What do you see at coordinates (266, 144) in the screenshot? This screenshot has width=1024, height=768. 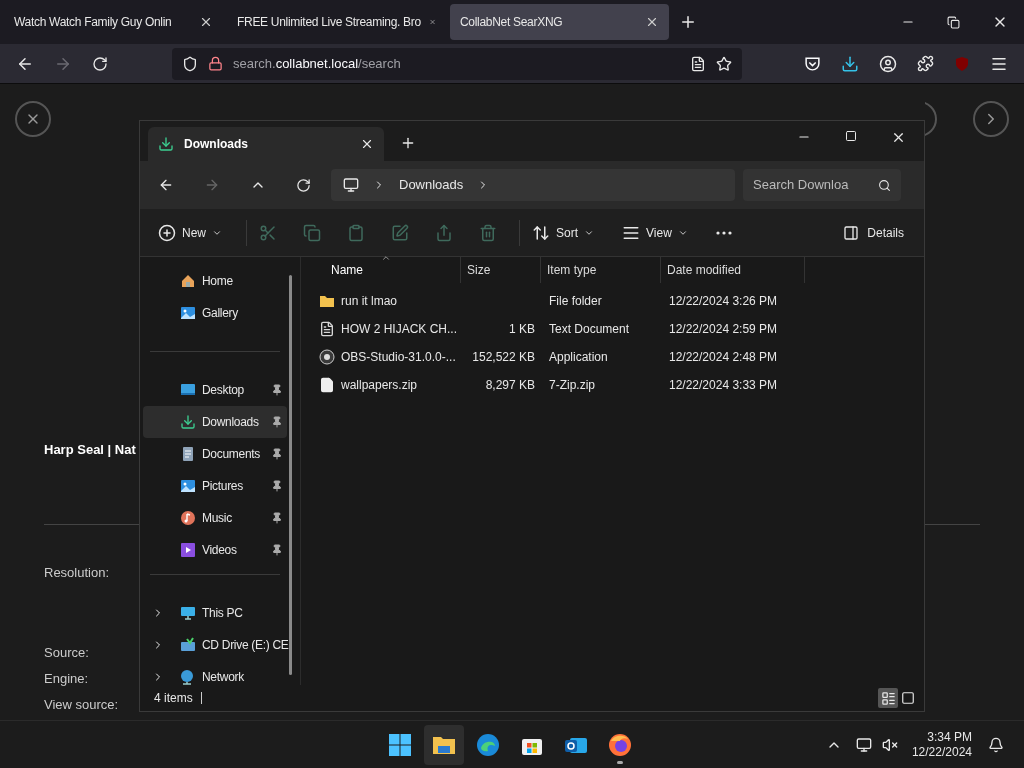 I see `window-tab: Downloads` at bounding box center [266, 144].